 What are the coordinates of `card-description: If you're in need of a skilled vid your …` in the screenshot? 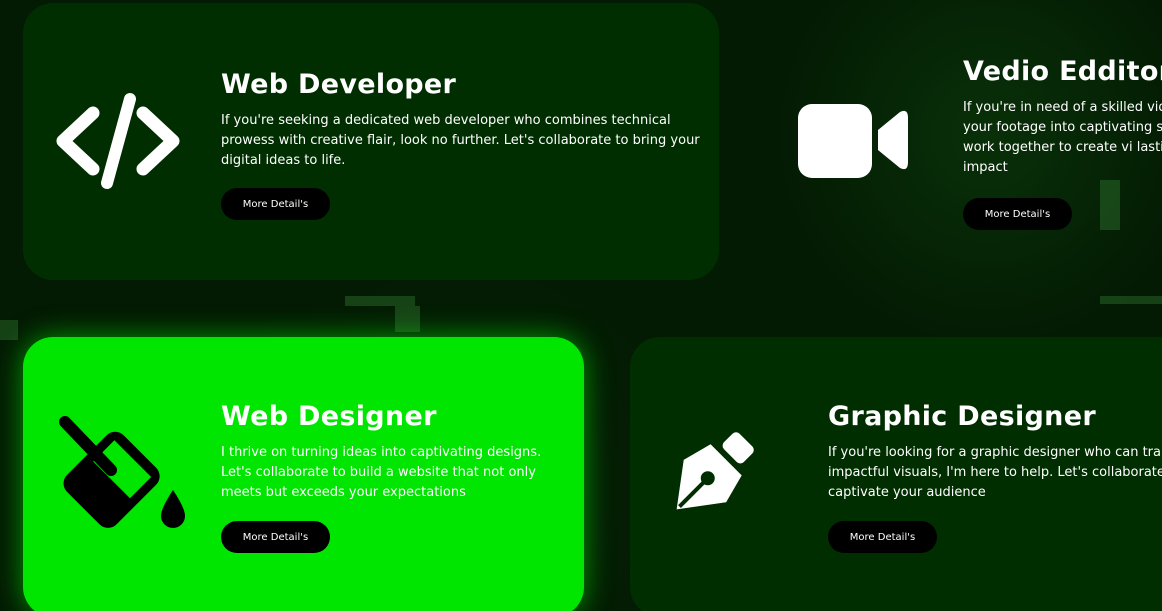 It's located at (1062, 137).